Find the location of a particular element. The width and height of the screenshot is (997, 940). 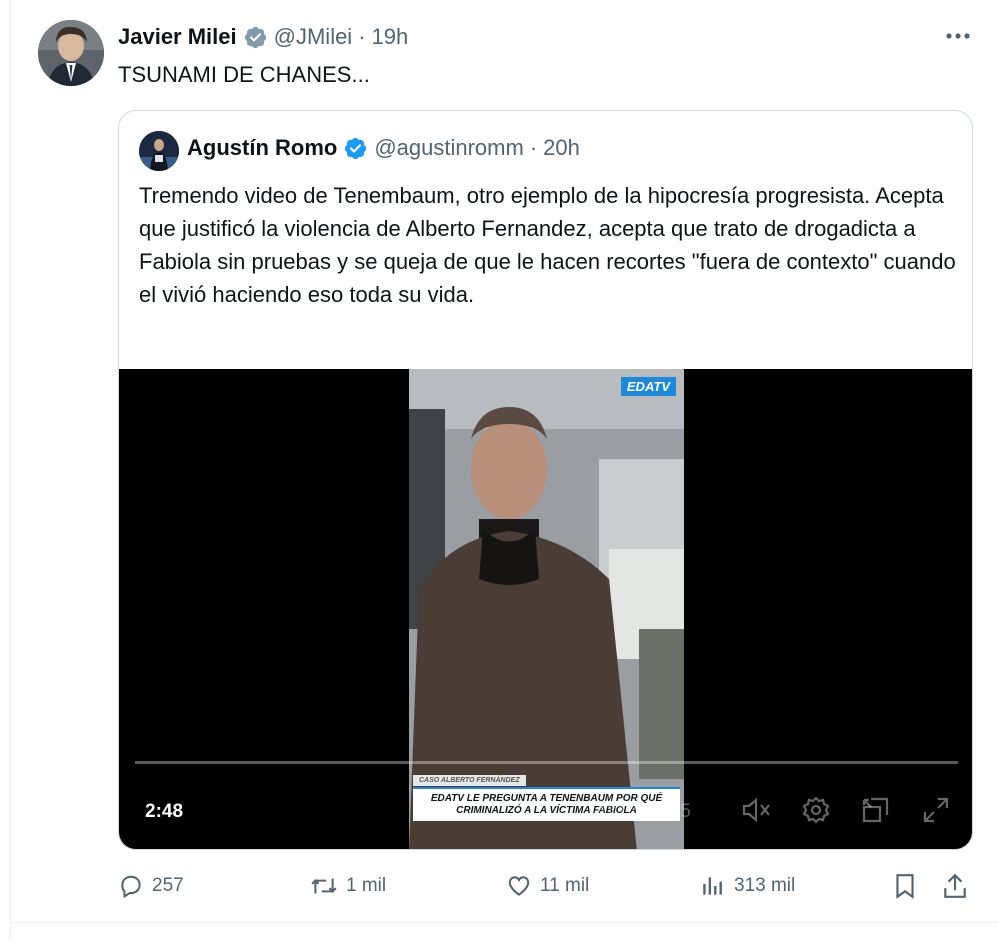

settings-button is located at coordinates (816, 810).